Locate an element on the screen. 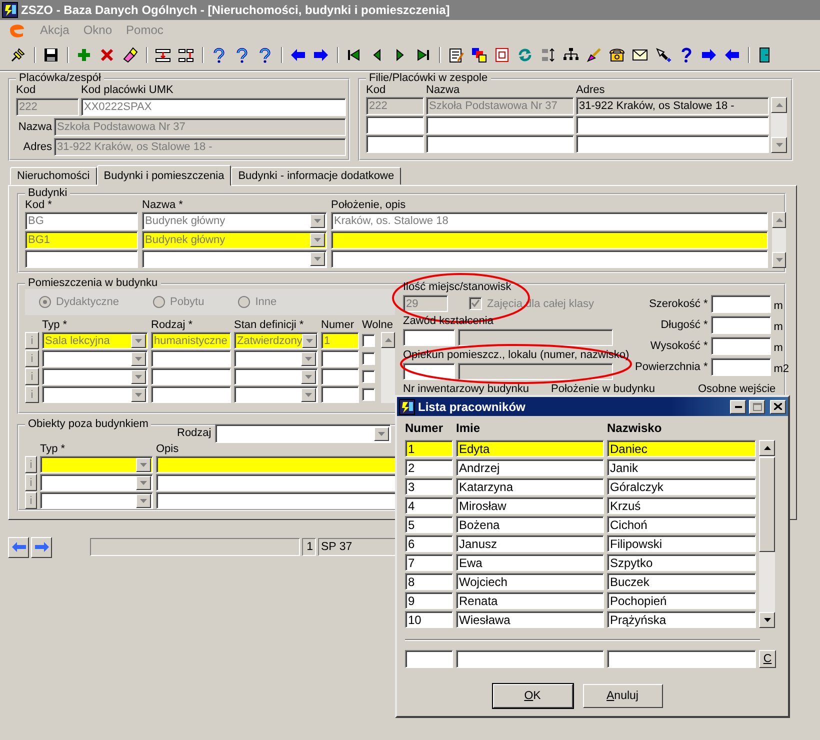 The height and width of the screenshot is (740, 820). table-cell: Góralczyk is located at coordinates (681, 486).